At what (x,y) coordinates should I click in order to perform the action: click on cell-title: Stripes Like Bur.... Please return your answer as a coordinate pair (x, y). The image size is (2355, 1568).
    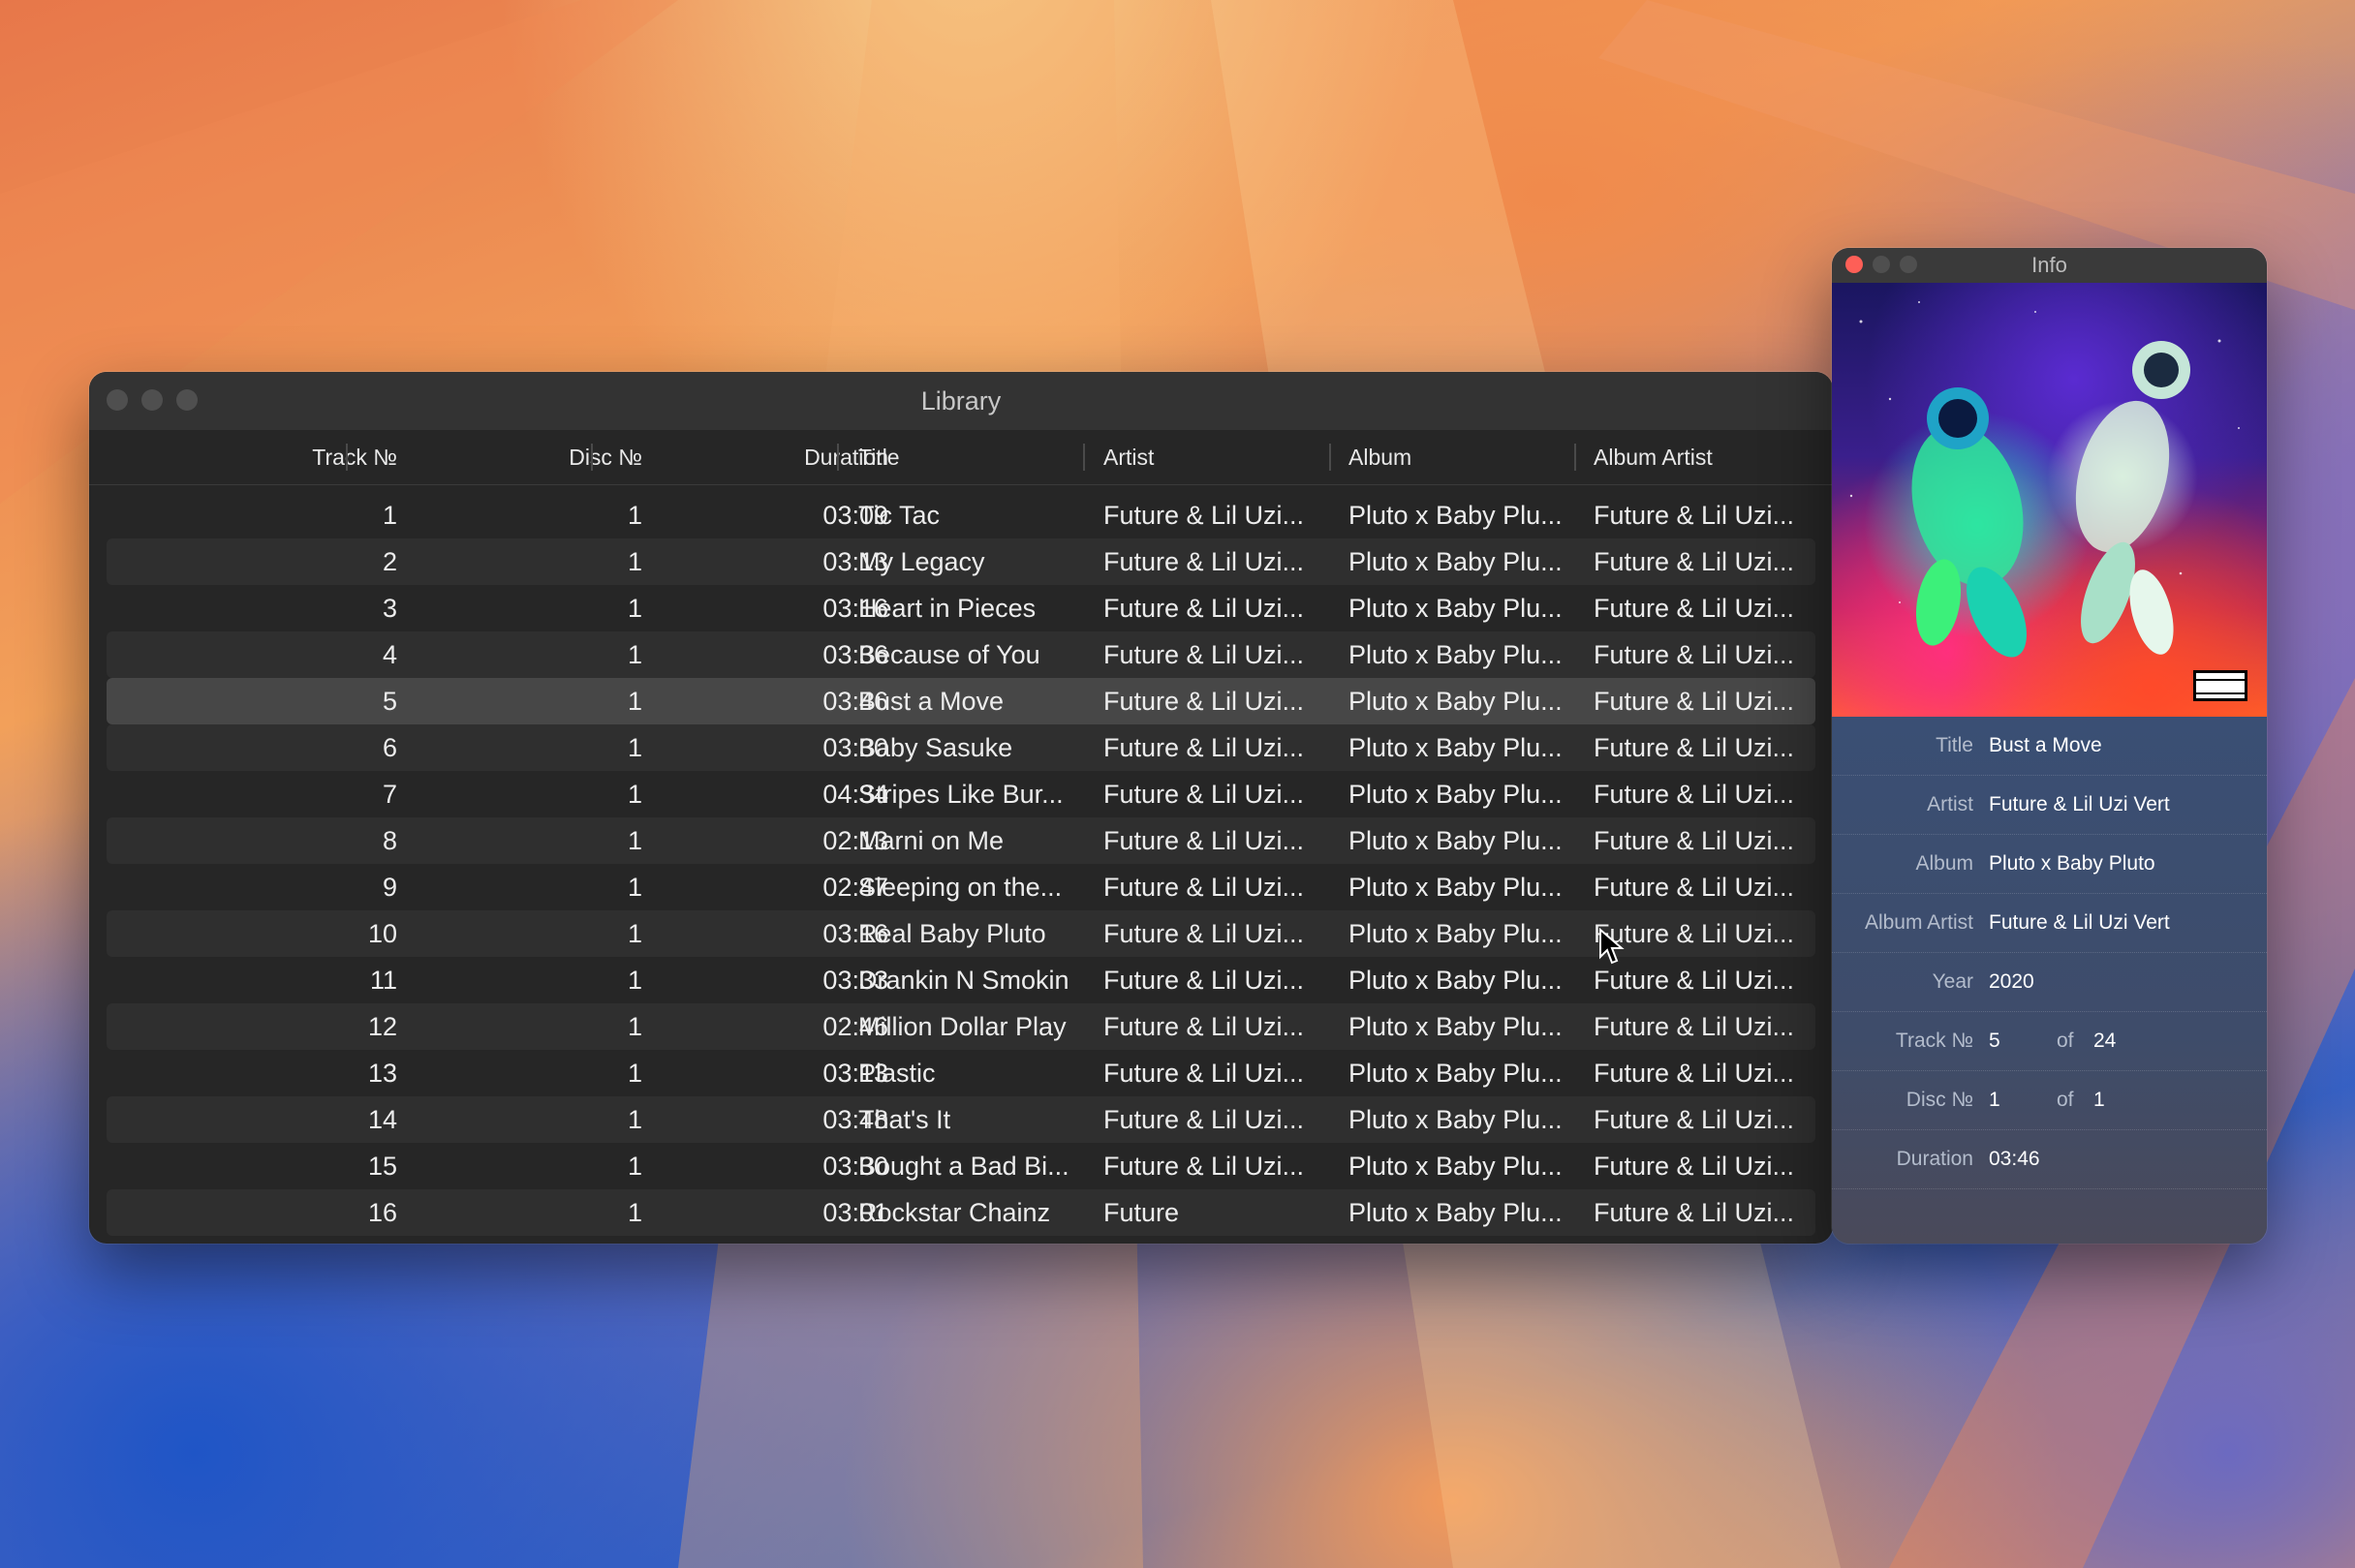
    Looking at the image, I should click on (961, 794).